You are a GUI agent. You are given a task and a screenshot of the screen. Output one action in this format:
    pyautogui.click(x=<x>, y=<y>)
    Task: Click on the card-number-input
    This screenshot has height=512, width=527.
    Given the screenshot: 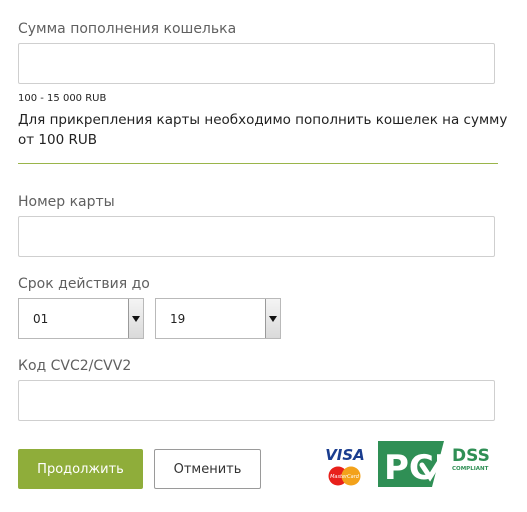 What is the action you would take?
    pyautogui.click(x=256, y=236)
    